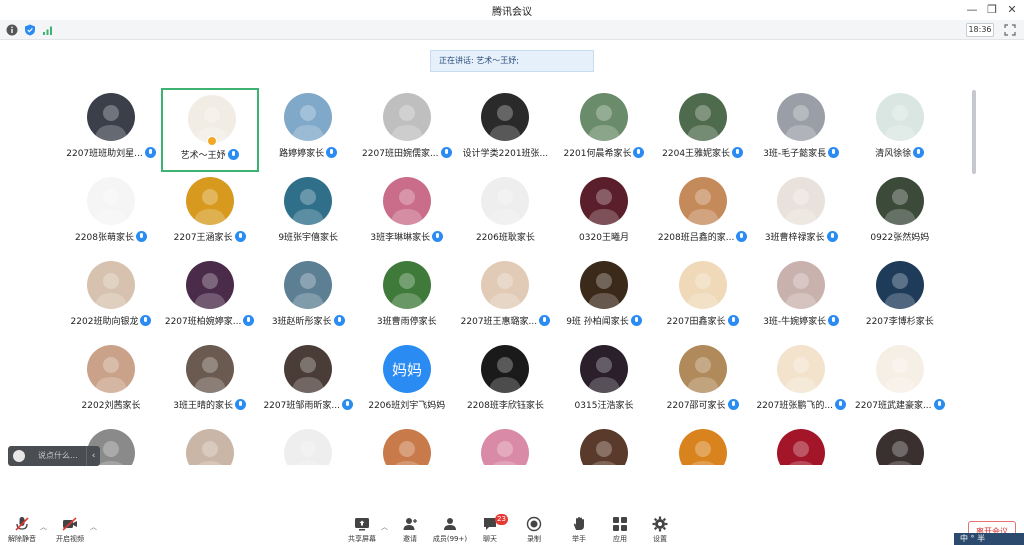 The width and height of the screenshot is (1024, 545). Describe the element at coordinates (308, 236) in the screenshot. I see `participant-name: 9班张宇僖家长` at that location.